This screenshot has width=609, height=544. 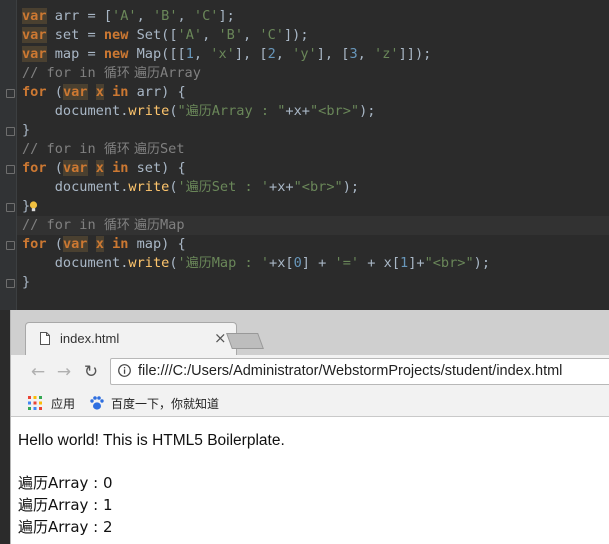 I want to click on code-token: 3, so click(x=353, y=54).